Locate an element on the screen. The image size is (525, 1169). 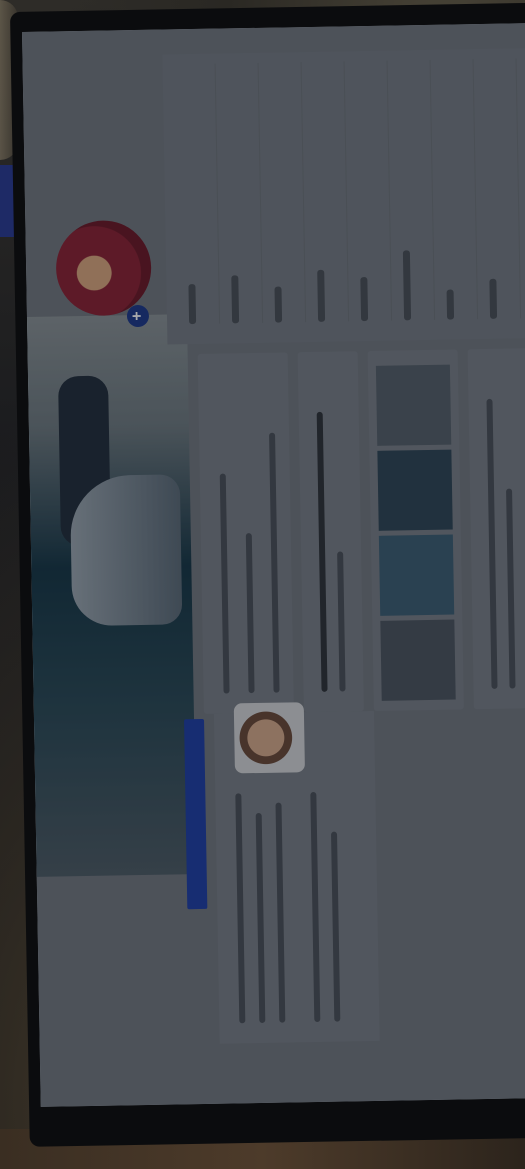
send-message-button is located at coordinates (196, 814).